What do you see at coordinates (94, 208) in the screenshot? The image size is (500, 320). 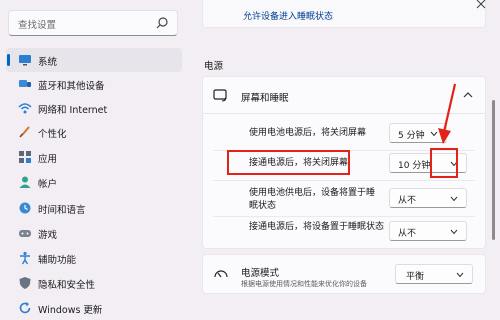 I see `sidebar-item-time-language: 时间和语言` at bounding box center [94, 208].